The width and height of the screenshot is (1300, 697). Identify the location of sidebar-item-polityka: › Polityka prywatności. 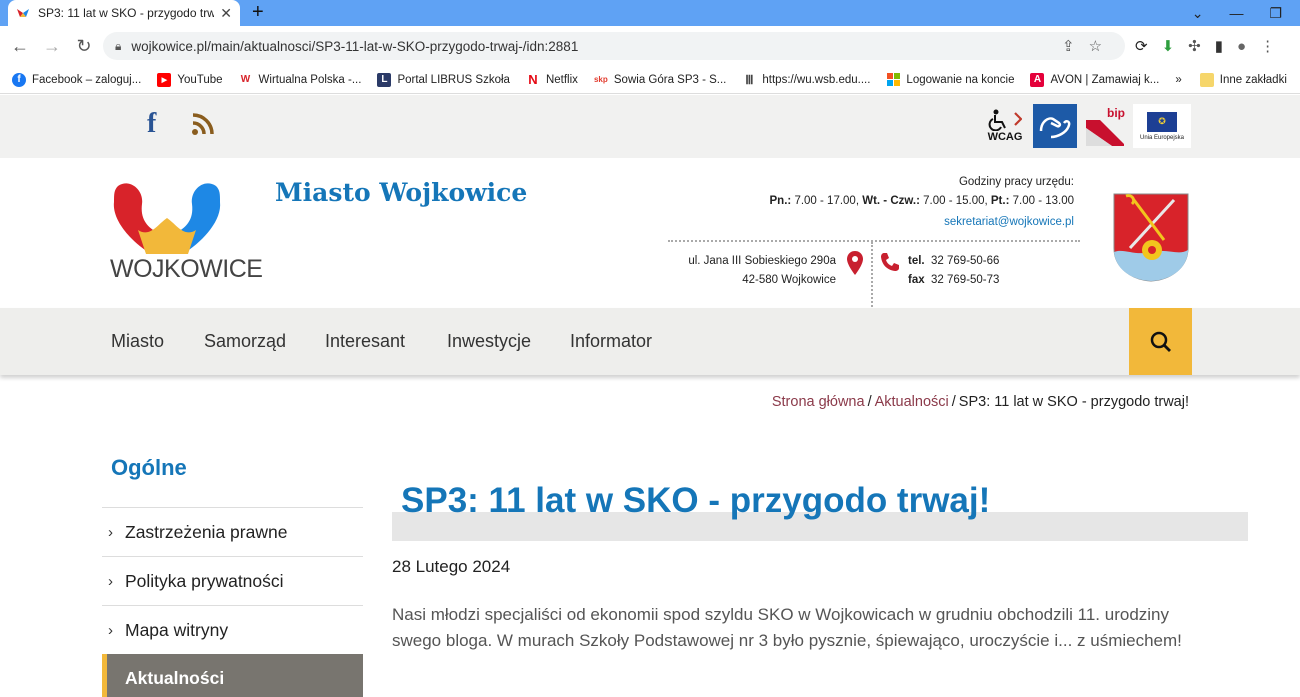
(232, 580).